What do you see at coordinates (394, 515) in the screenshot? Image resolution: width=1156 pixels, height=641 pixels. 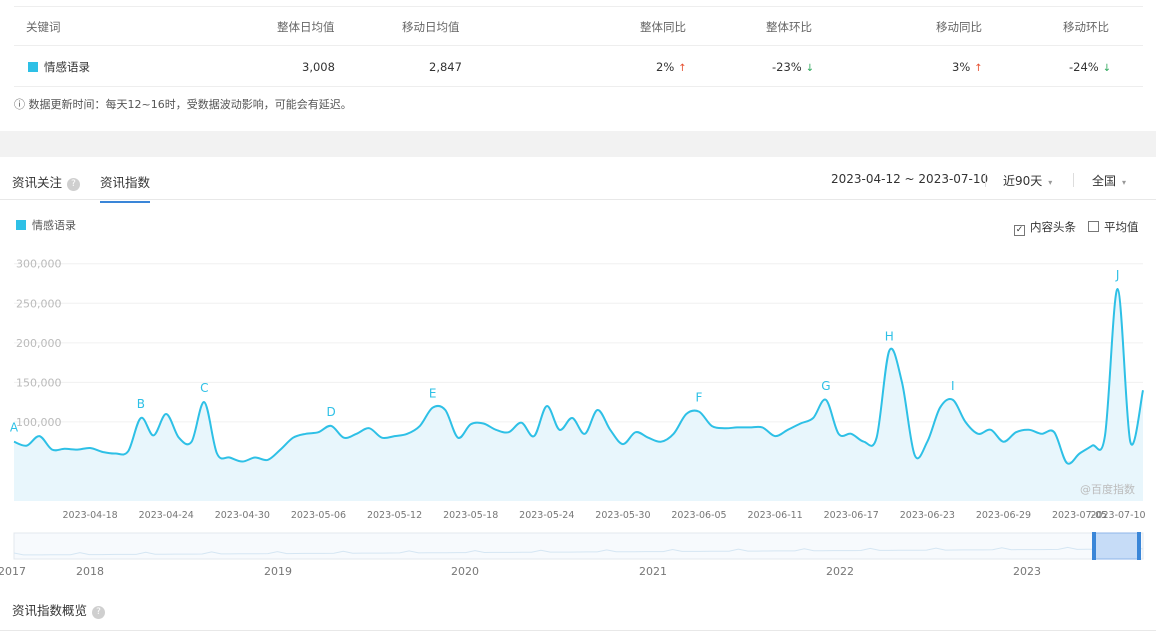 I see `x-tick-label: 2023-05-12` at bounding box center [394, 515].